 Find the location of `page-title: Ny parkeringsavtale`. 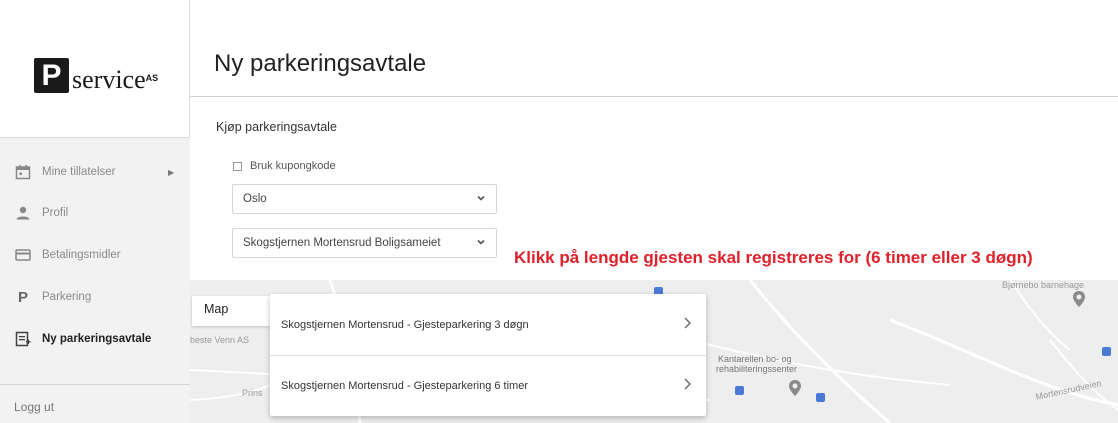

page-title: Ny parkeringsavtale is located at coordinates (320, 63).